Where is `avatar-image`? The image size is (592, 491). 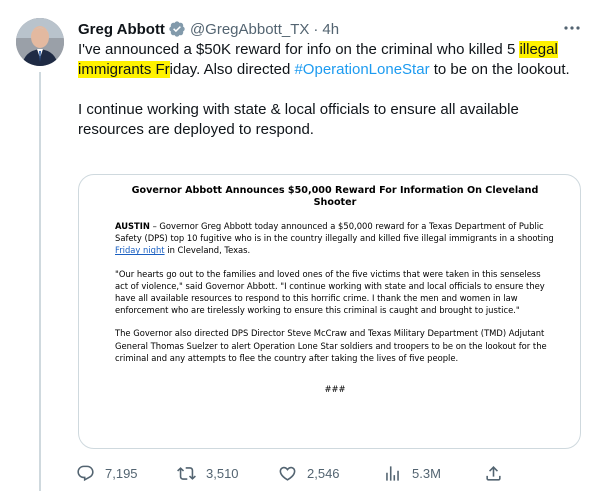
avatar-image is located at coordinates (40, 42).